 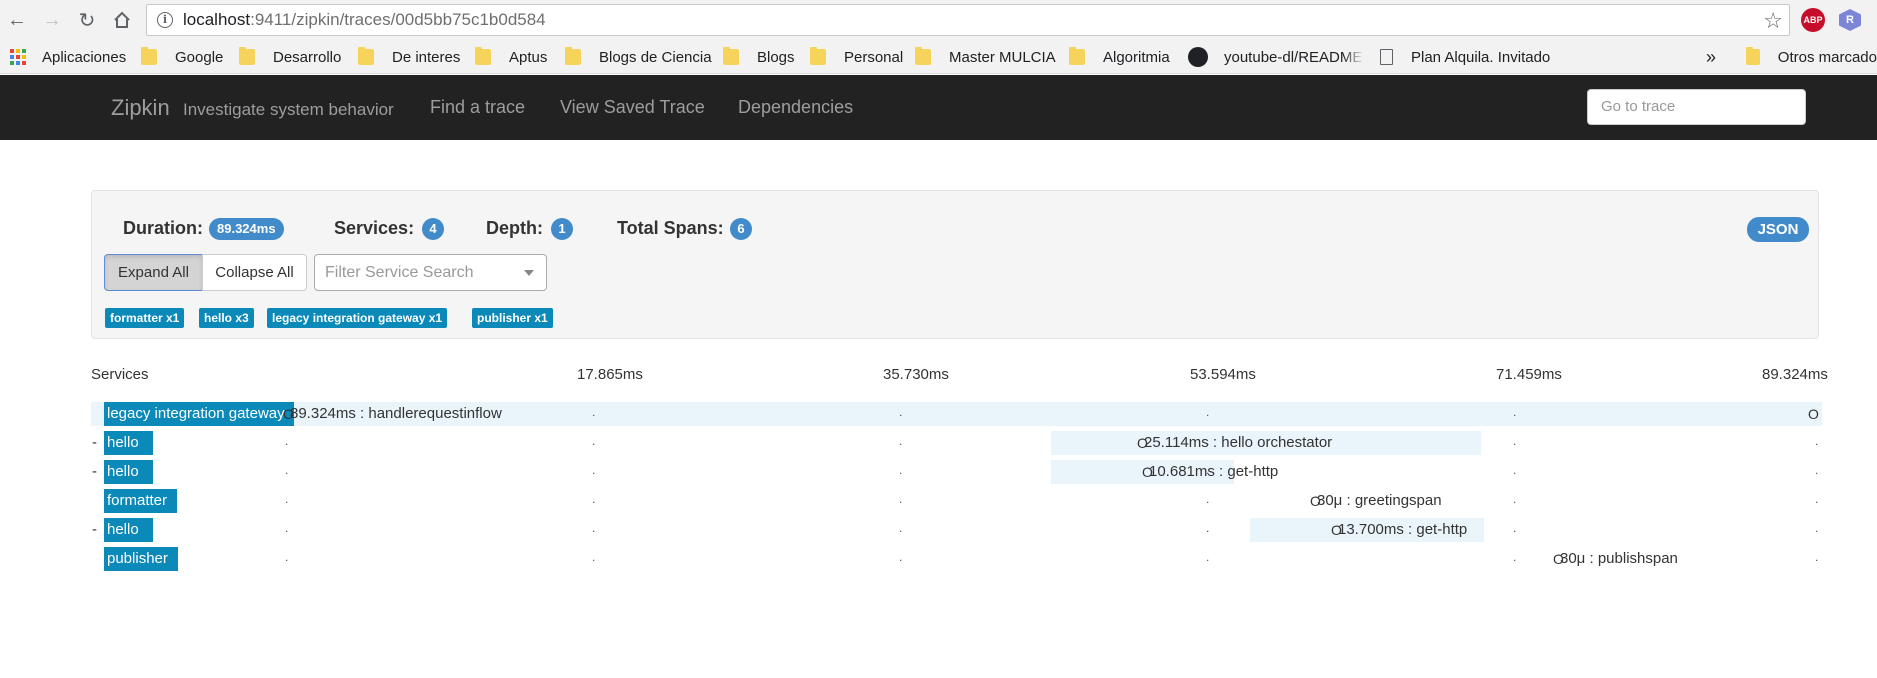 I want to click on bookmark-desarrollo: Desarrollo, so click(x=290, y=57).